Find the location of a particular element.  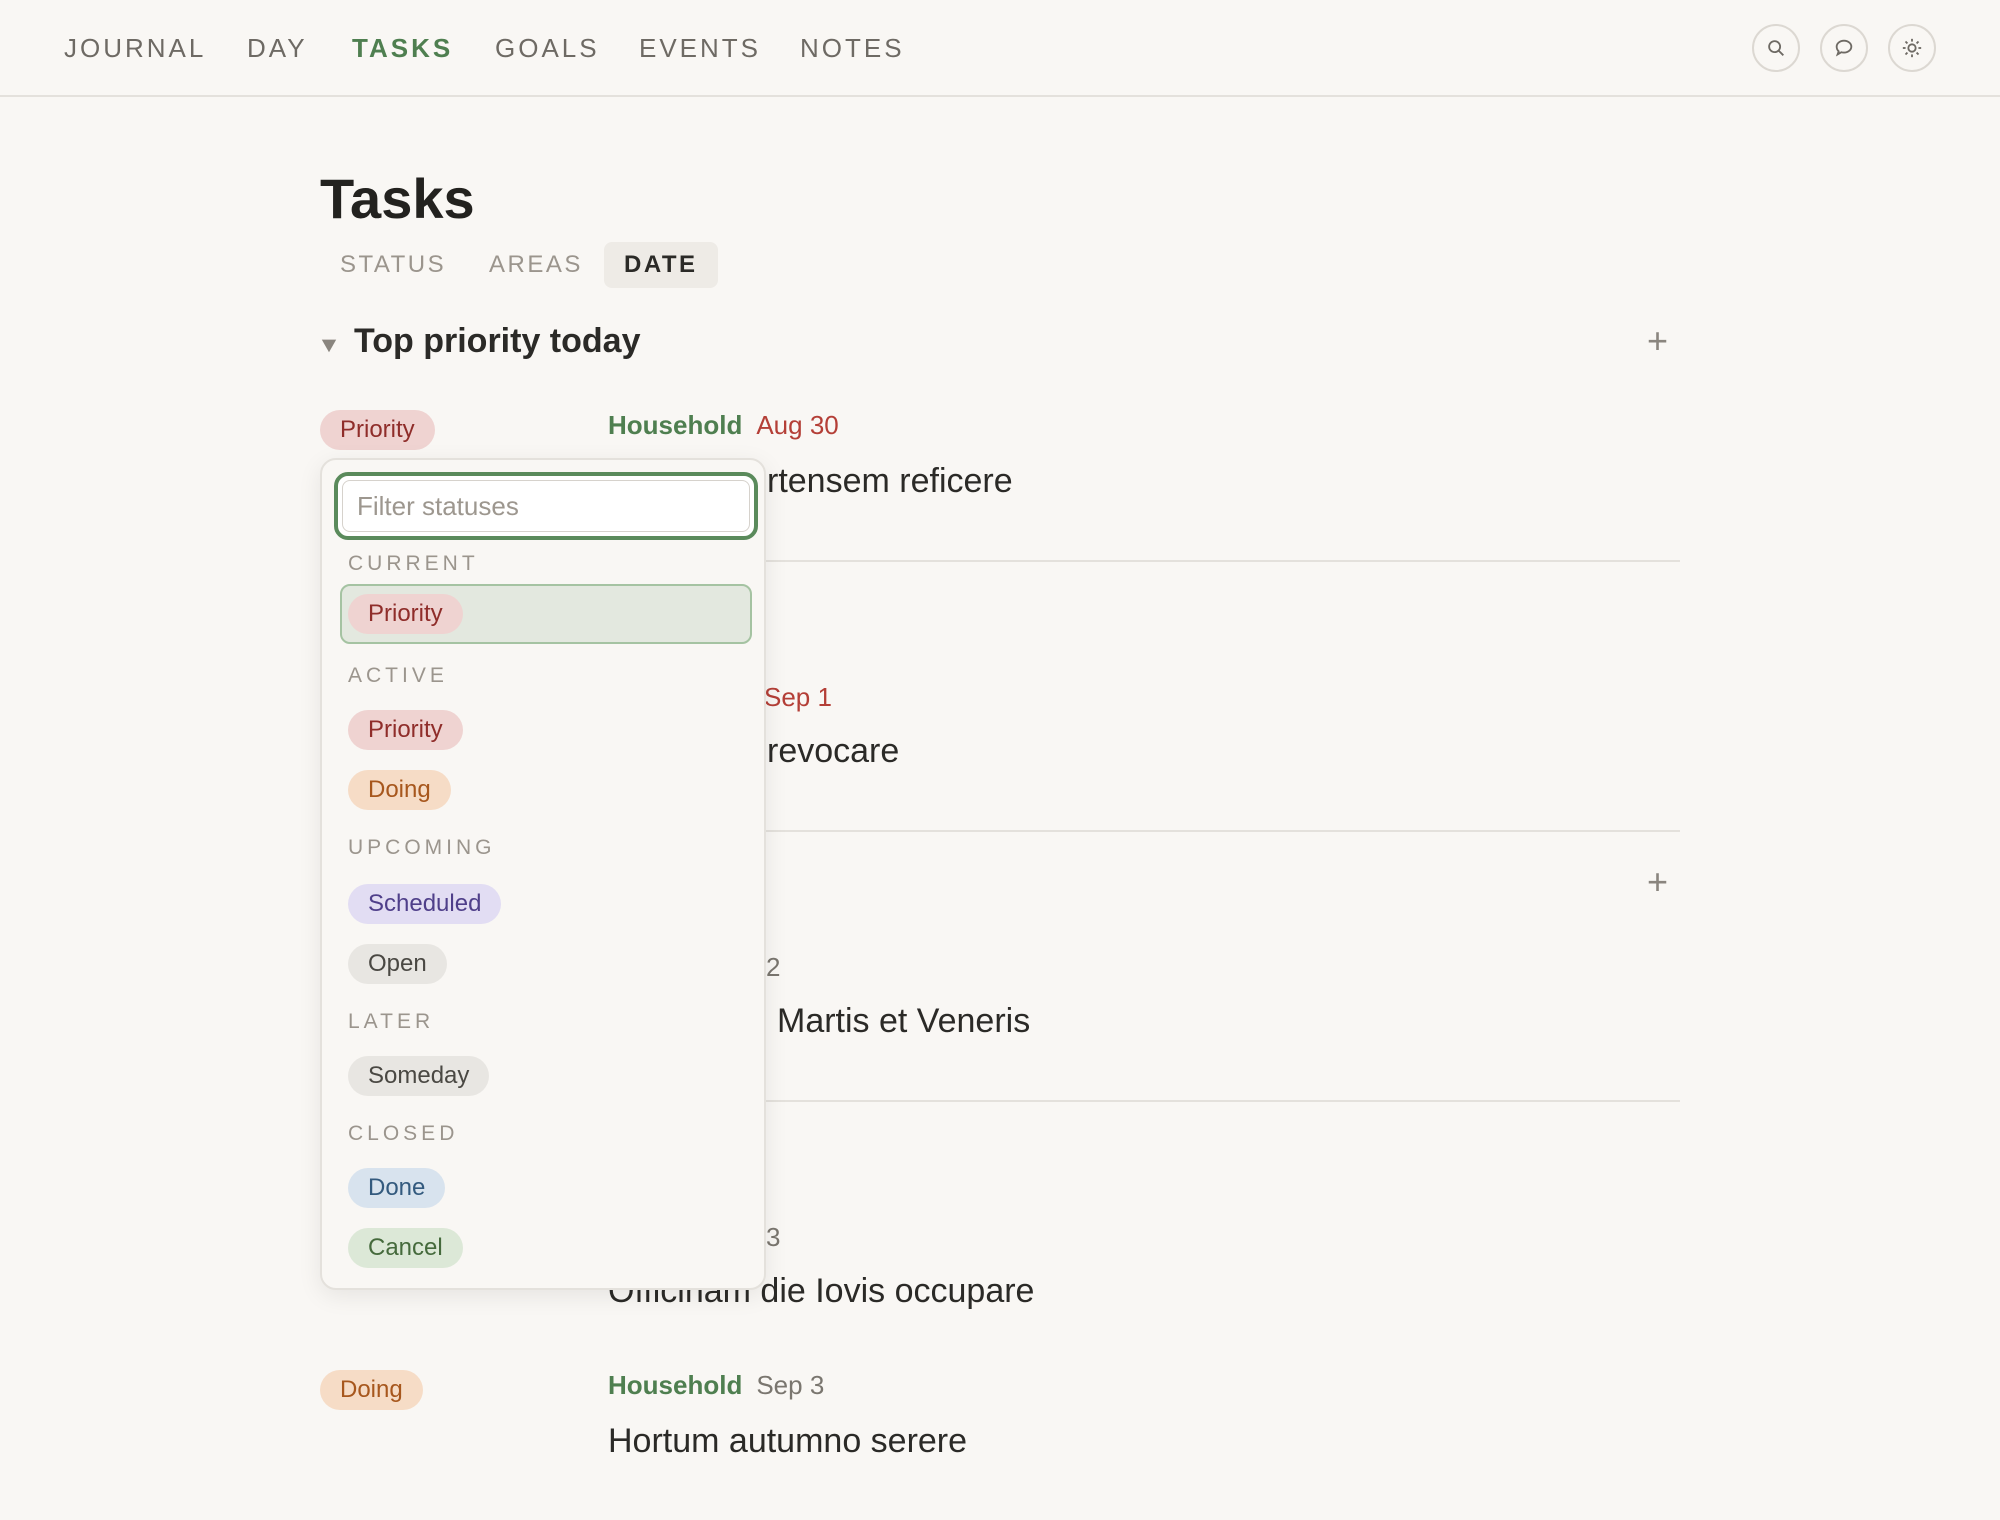

top-nav: JOURNAL DAY TASKS GOALS EVENTS NOTES is located at coordinates (1000, 48).